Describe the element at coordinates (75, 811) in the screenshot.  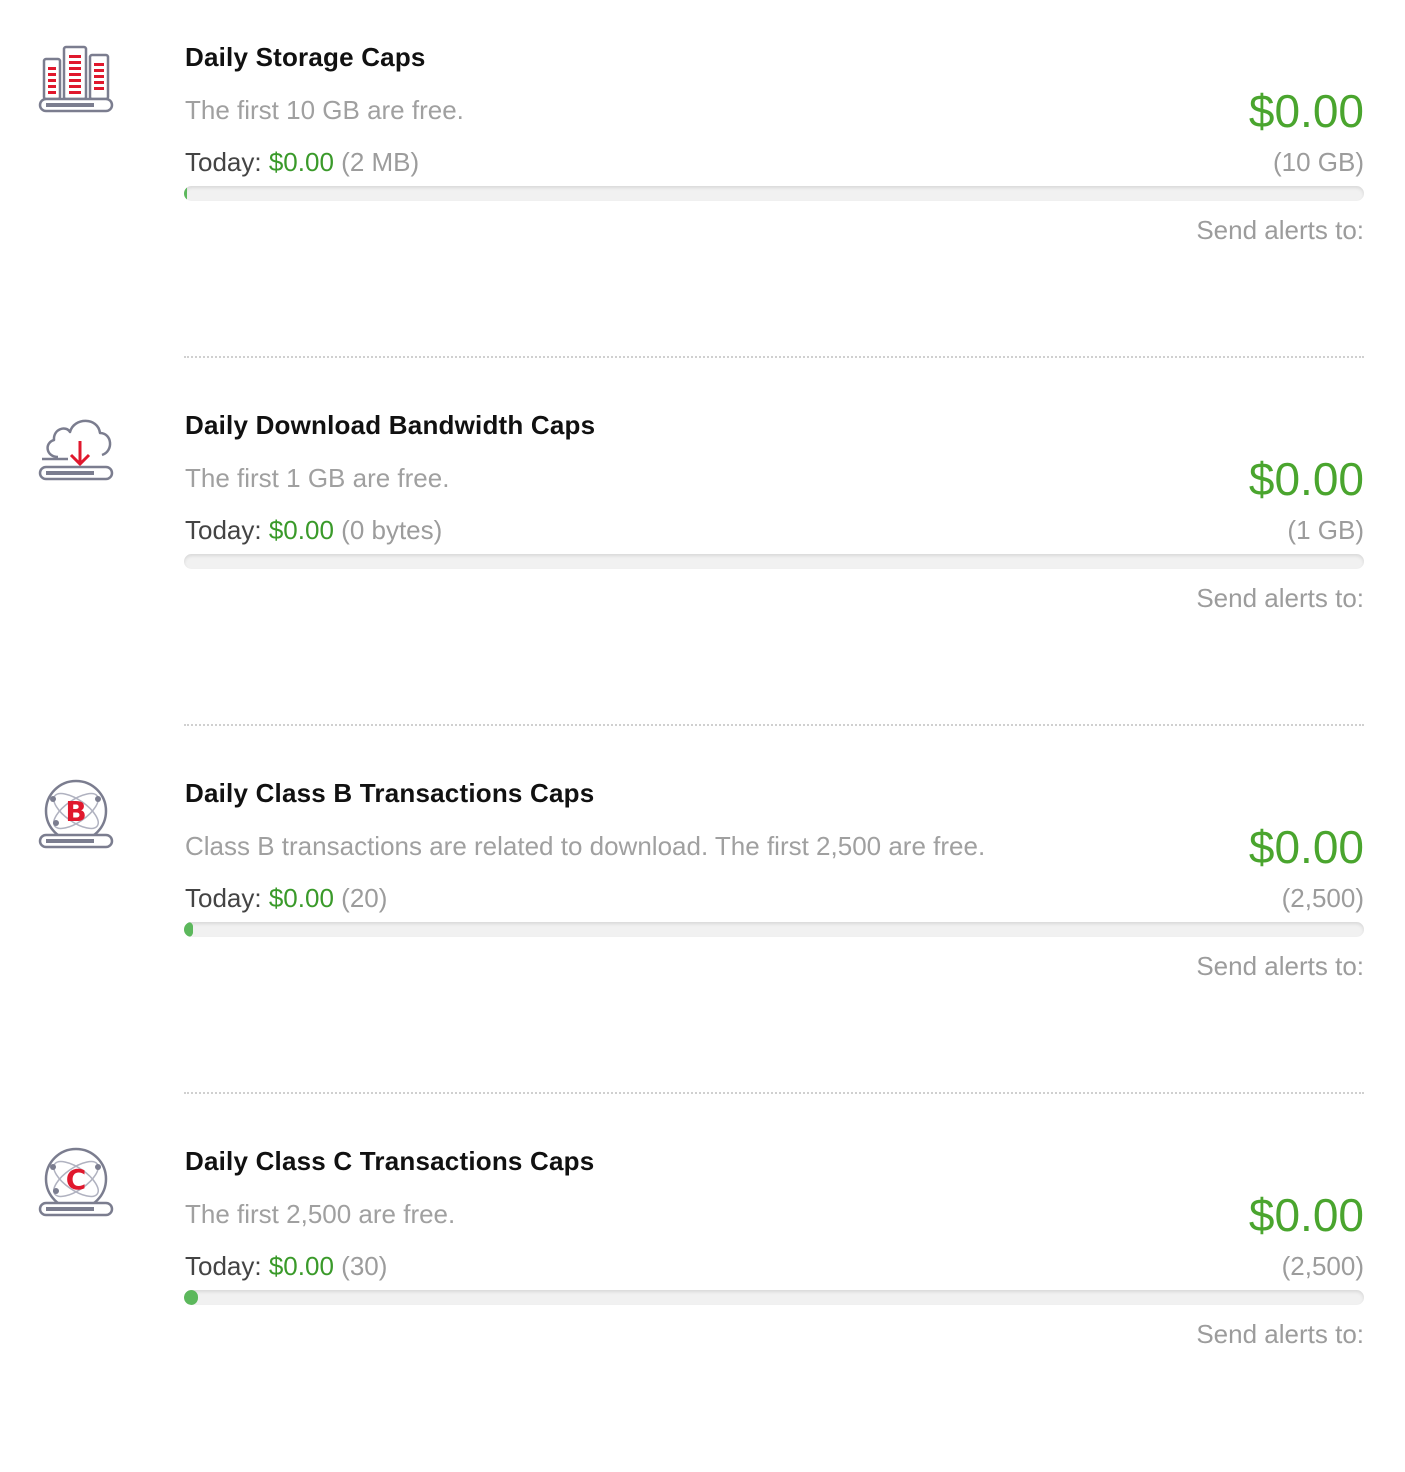
I see `icon-letter: B` at that location.